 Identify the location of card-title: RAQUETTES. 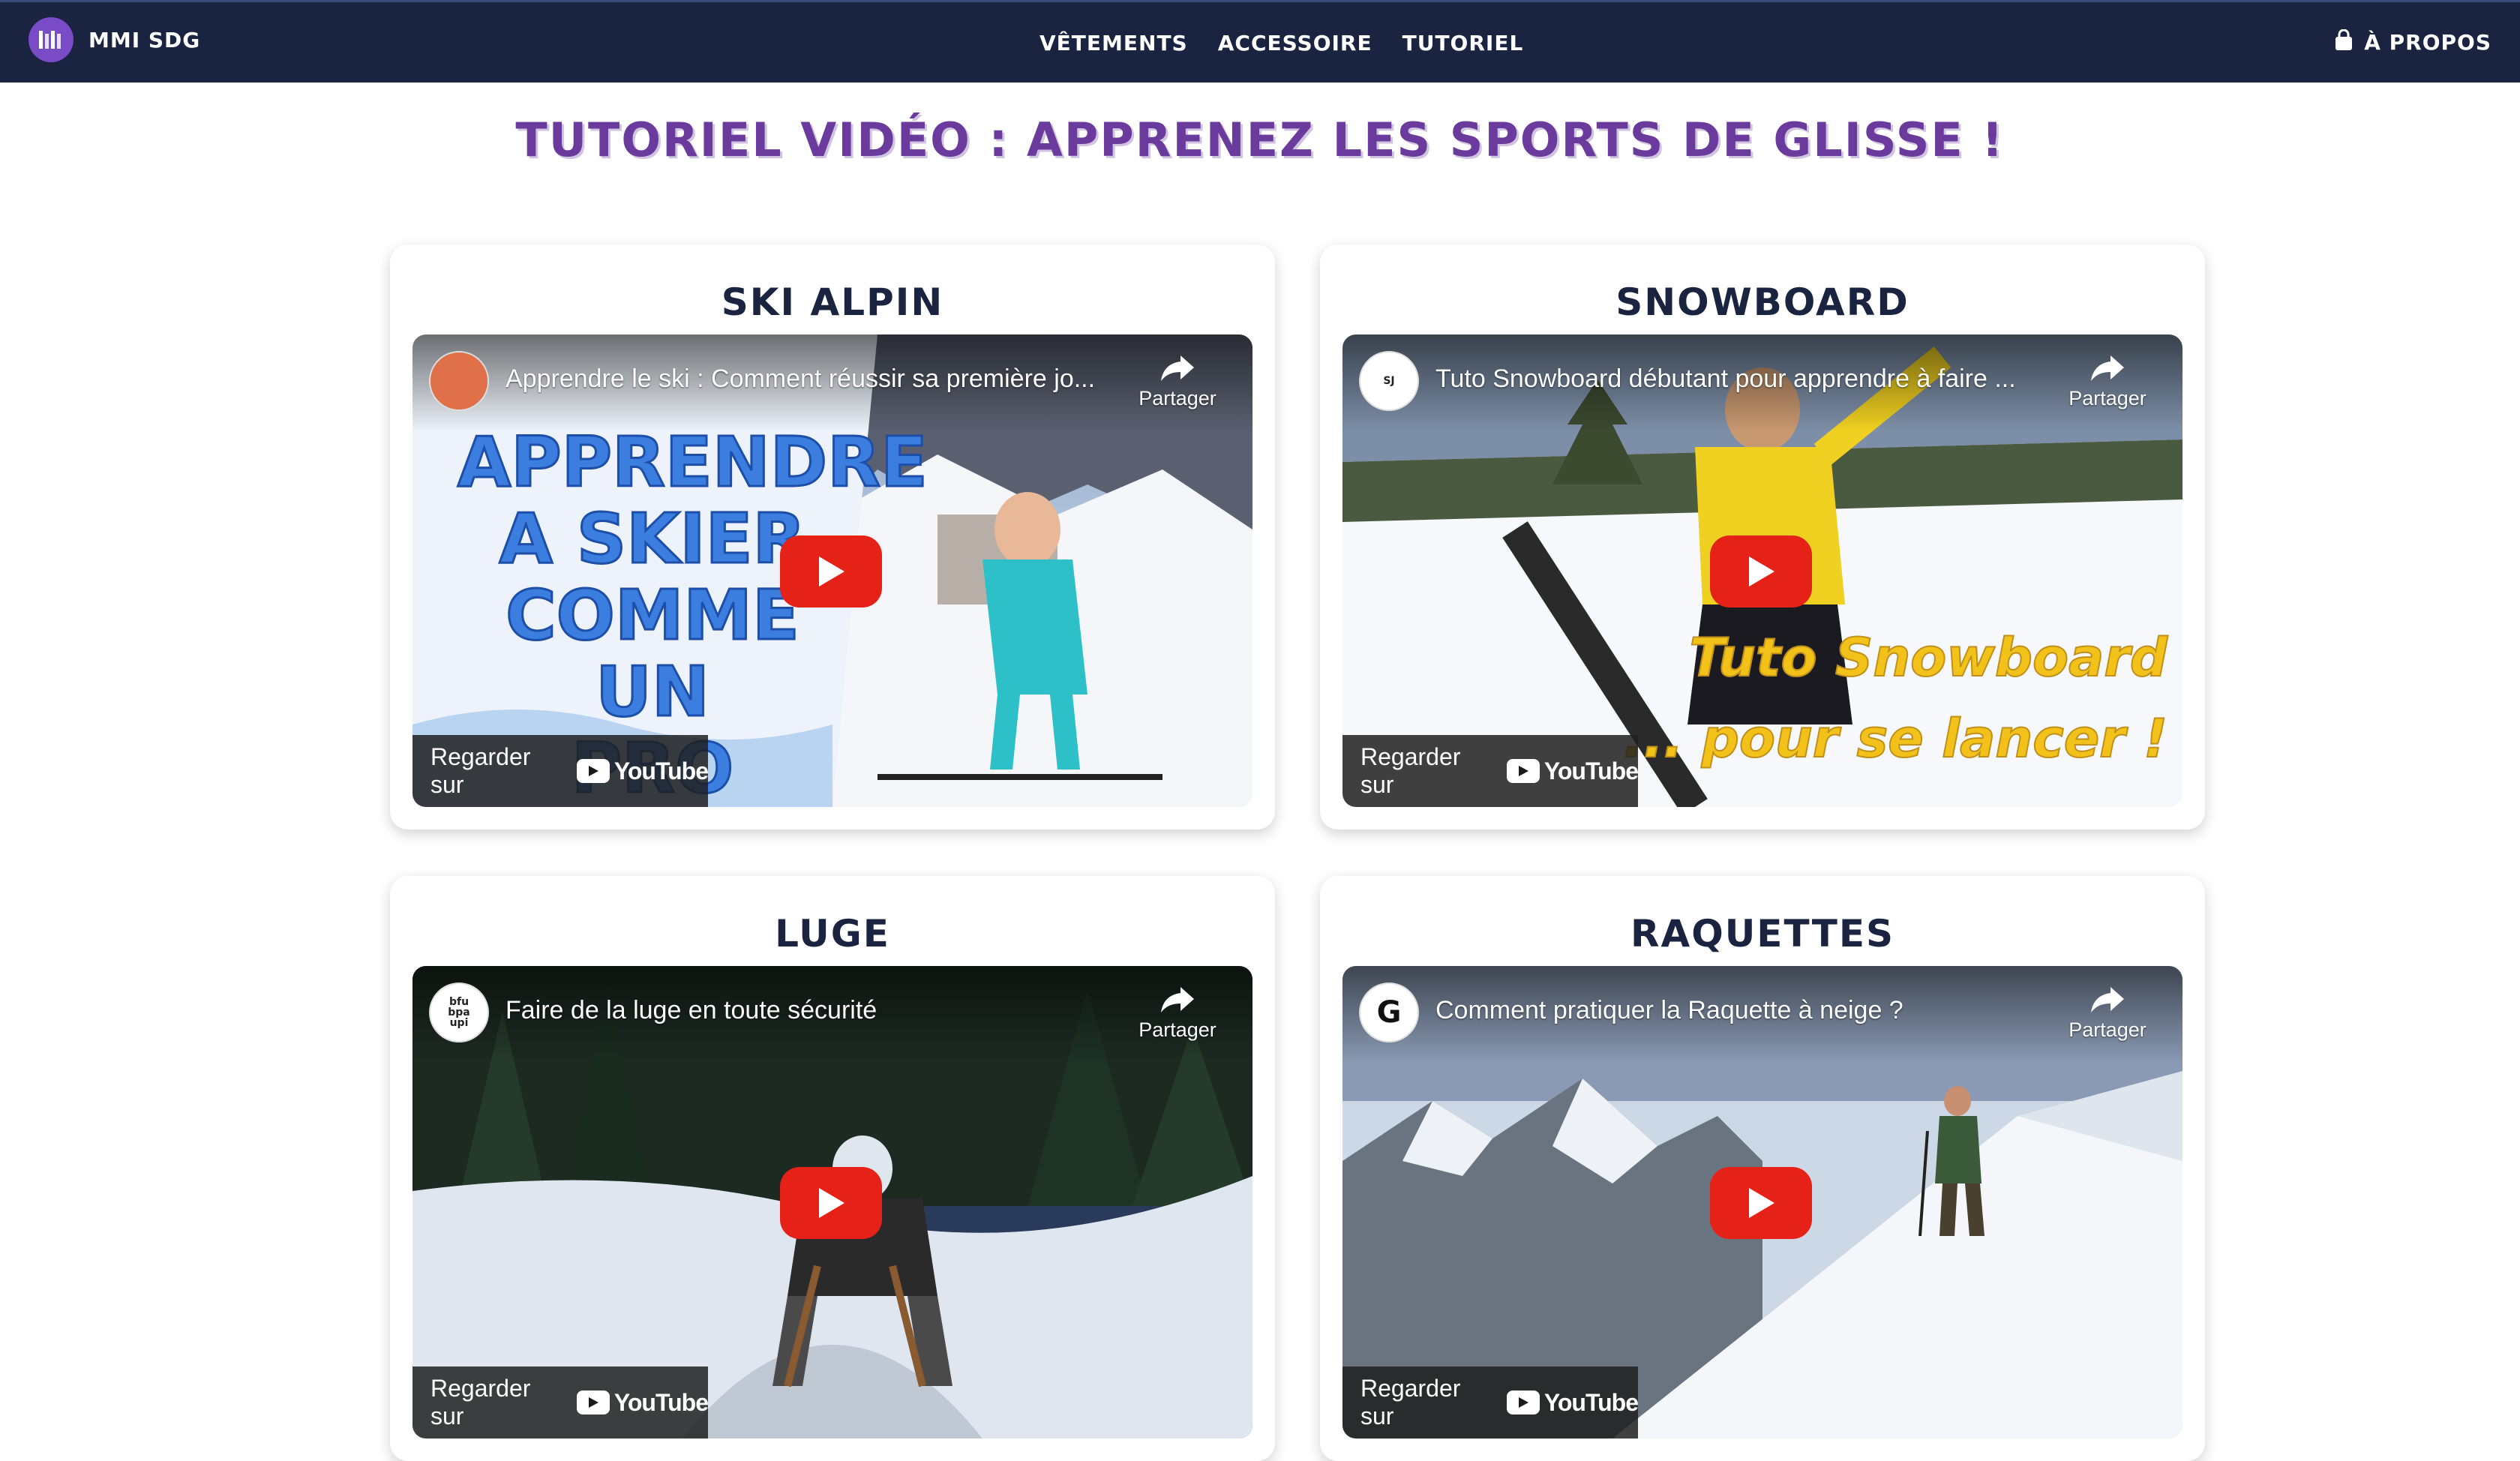
(1762, 934).